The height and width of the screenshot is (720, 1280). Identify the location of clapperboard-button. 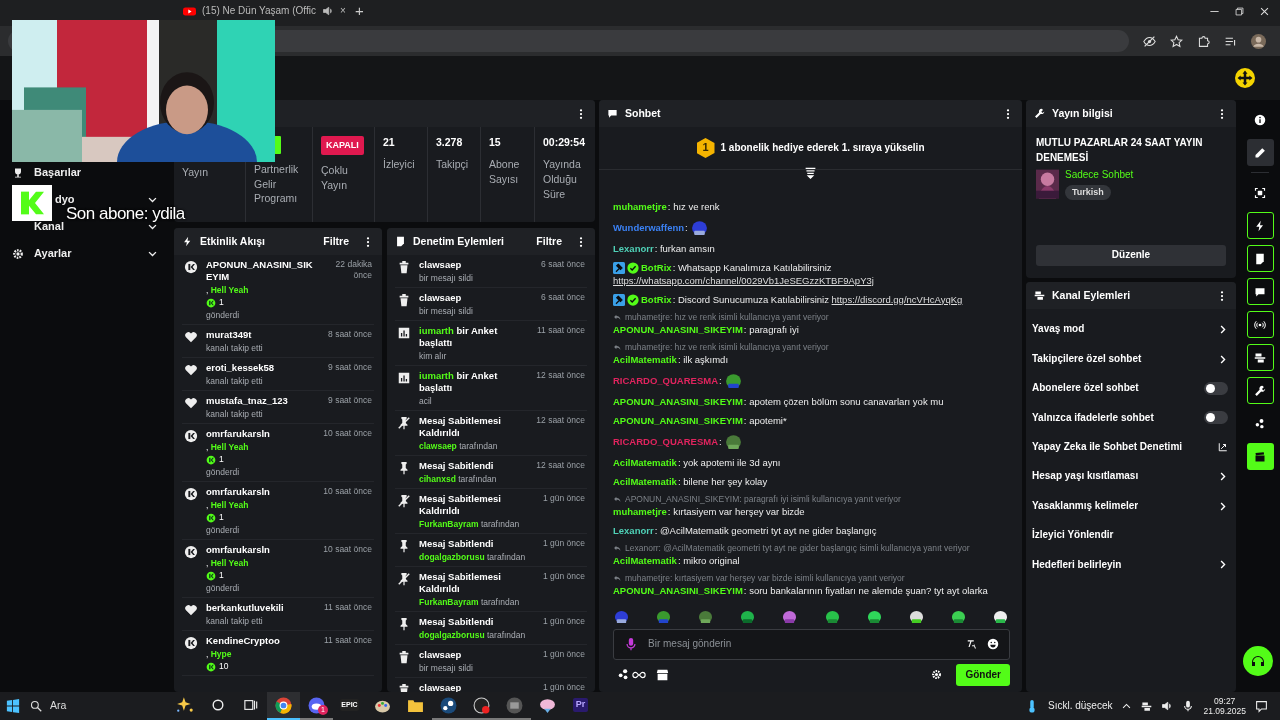
(1260, 456).